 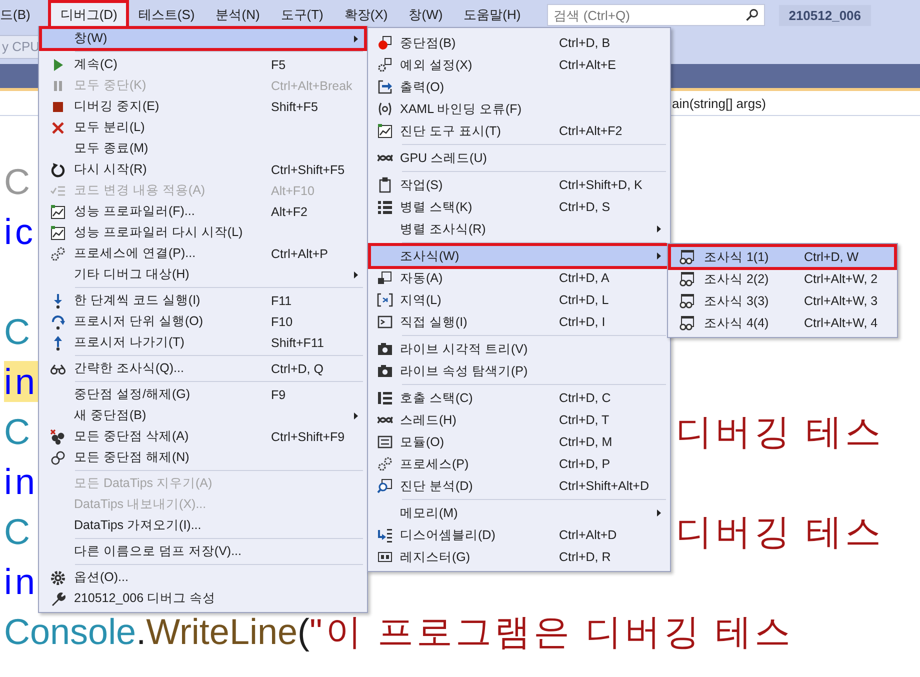 I want to click on menu-item: 모두 종료(M), so click(x=203, y=148).